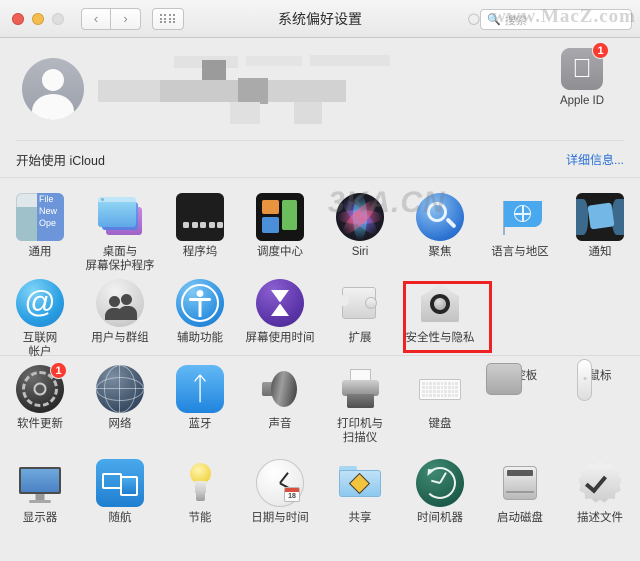 This screenshot has width=640, height=561. Describe the element at coordinates (40, 252) in the screenshot. I see `pref-pane-label: 通用` at that location.